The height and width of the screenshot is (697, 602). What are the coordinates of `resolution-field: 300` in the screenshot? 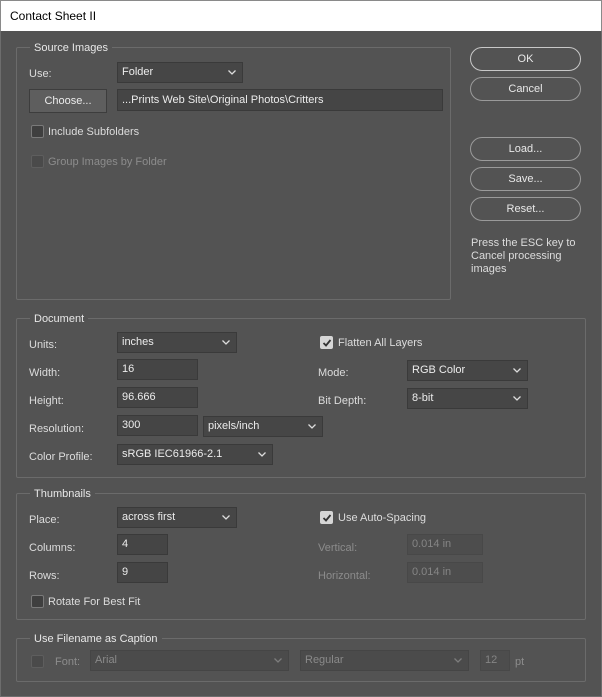 It's located at (157, 425).